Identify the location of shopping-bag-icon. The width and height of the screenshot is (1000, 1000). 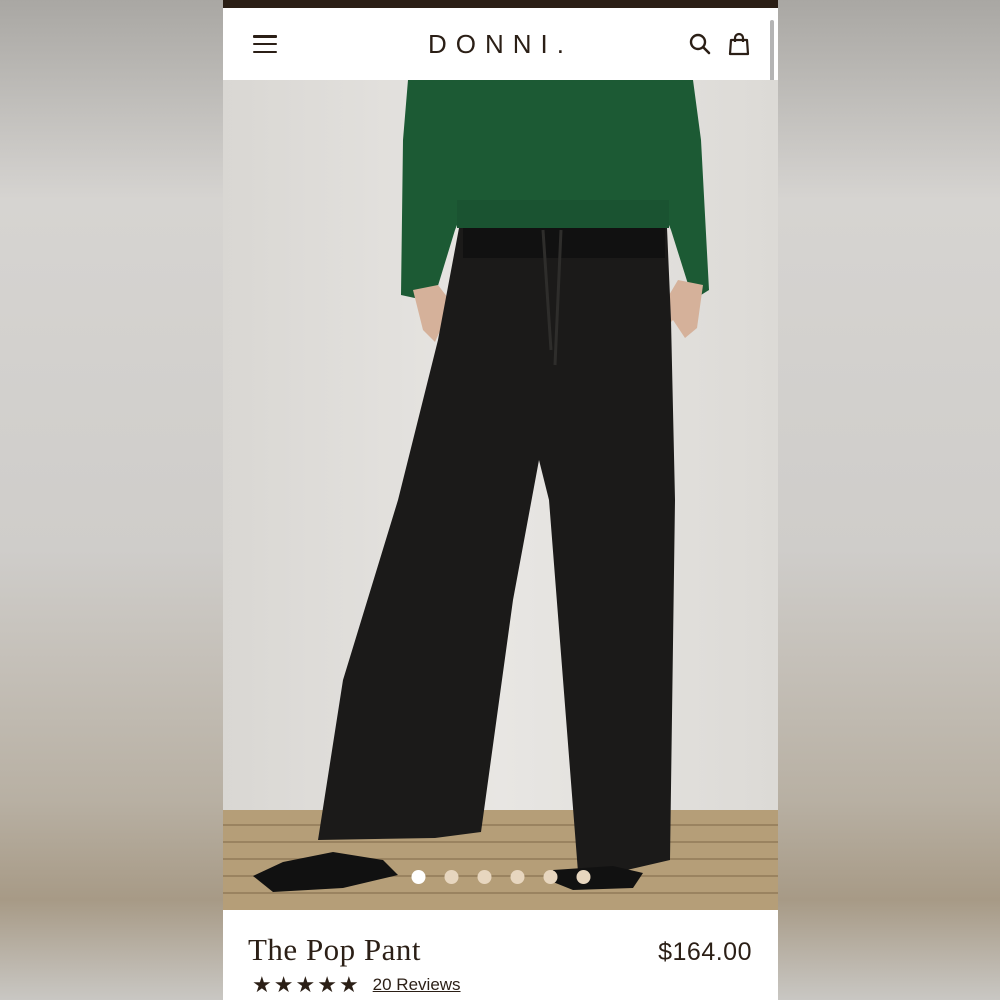
(739, 44).